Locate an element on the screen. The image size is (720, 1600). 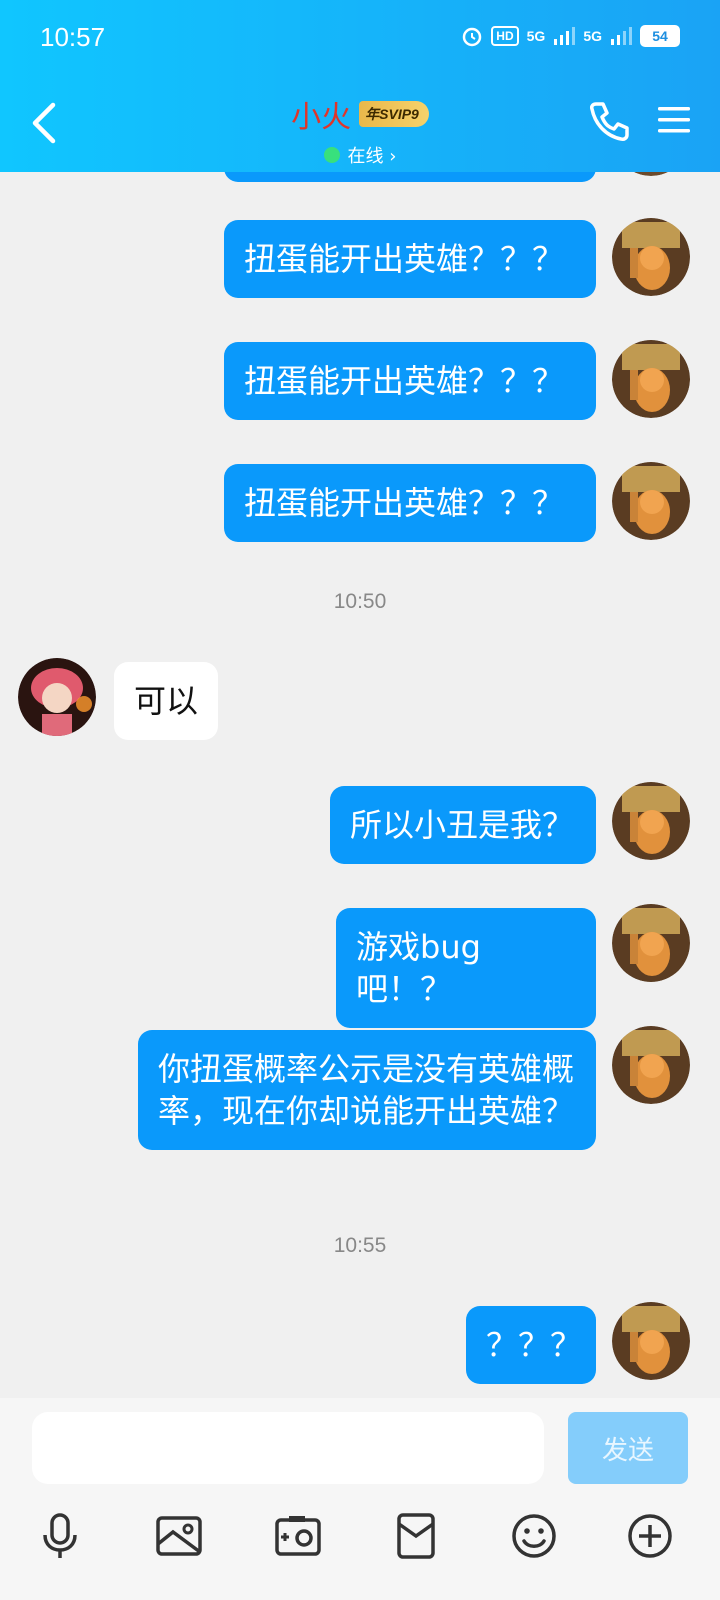
menu-icon is located at coordinates (674, 120).